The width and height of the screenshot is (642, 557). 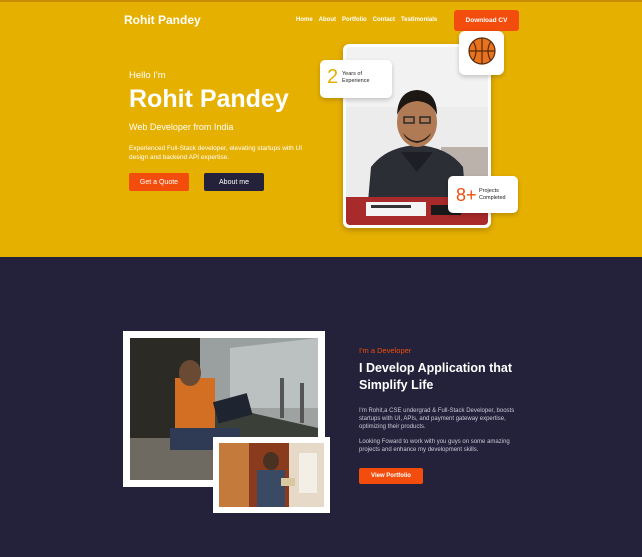 I want to click on projects-label: Projects Completed, so click(x=492, y=194).